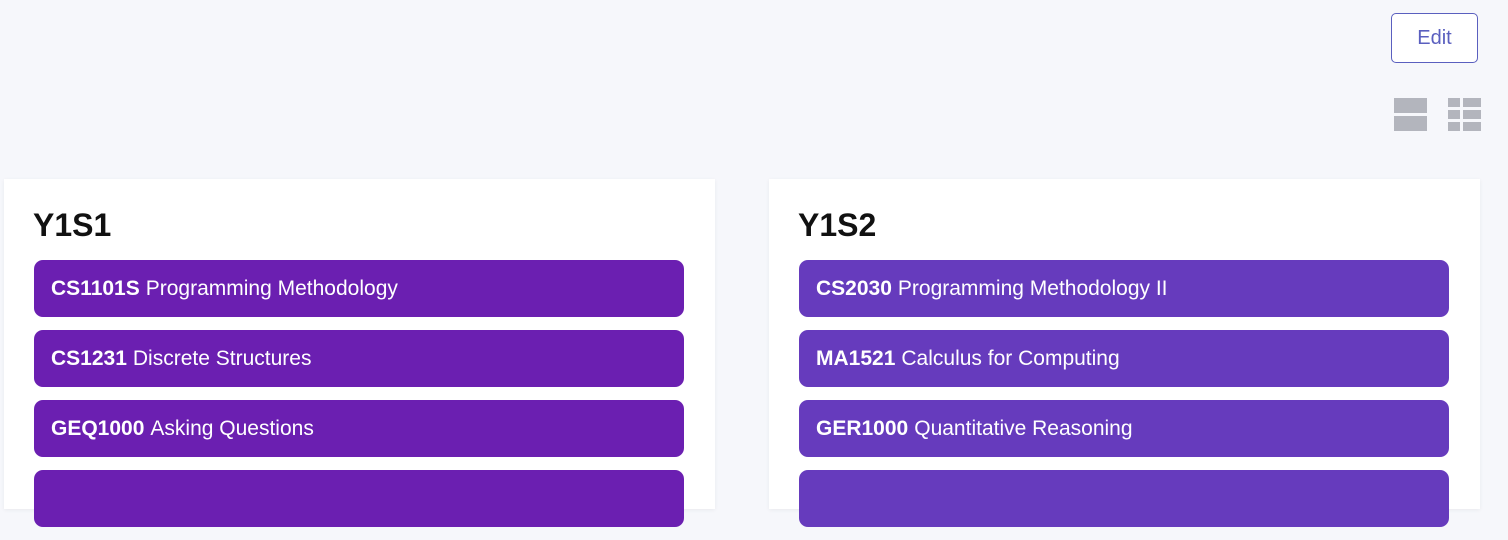 The width and height of the screenshot is (1508, 540). Describe the element at coordinates (862, 428) in the screenshot. I see `module-code: GER1000` at that location.